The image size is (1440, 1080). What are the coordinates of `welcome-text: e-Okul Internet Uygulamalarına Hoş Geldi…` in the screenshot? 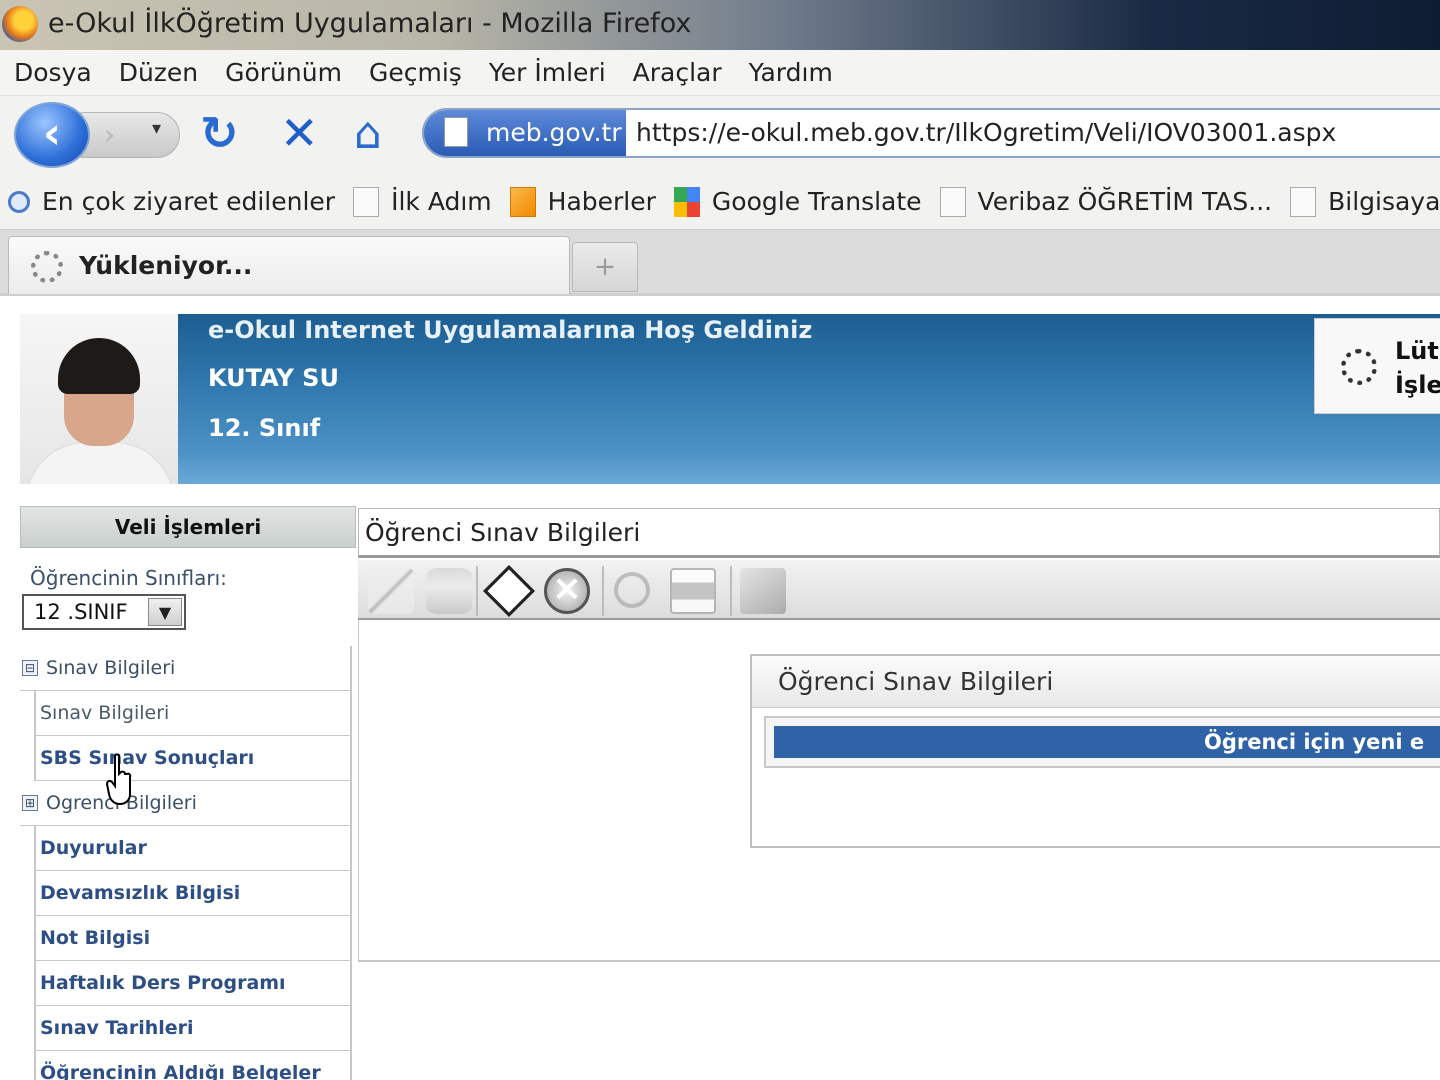 It's located at (510, 330).